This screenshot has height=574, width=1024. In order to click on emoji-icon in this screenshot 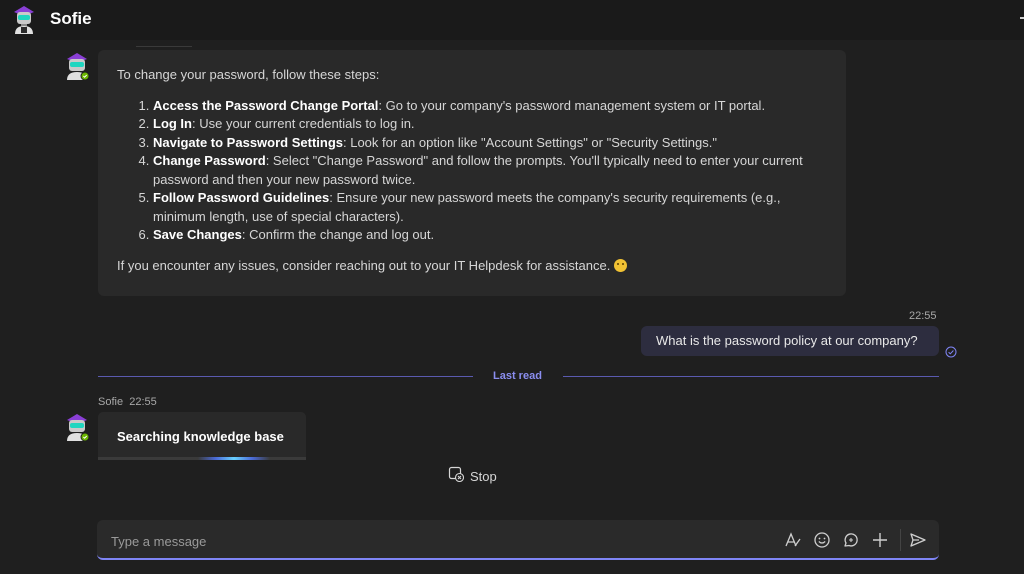, I will do `click(822, 540)`.